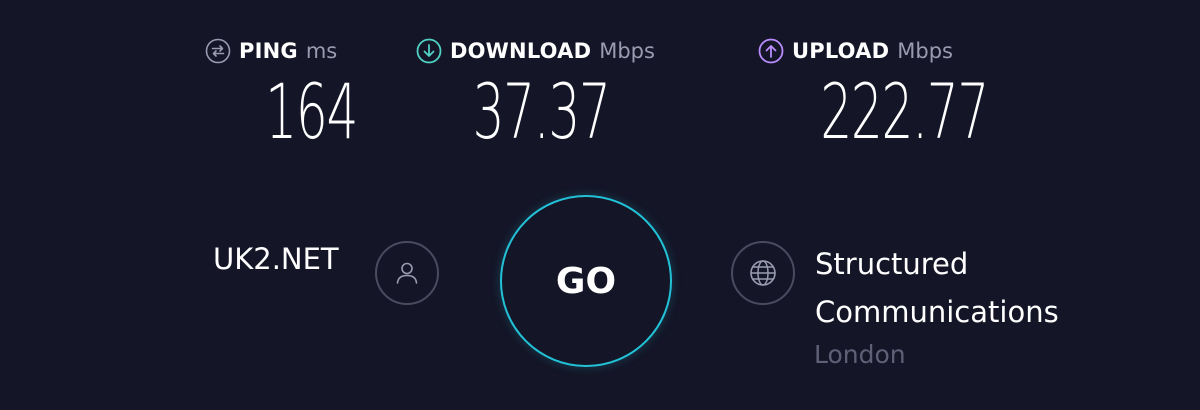 The image size is (1200, 410). I want to click on server-name-line2: Communications, so click(937, 312).